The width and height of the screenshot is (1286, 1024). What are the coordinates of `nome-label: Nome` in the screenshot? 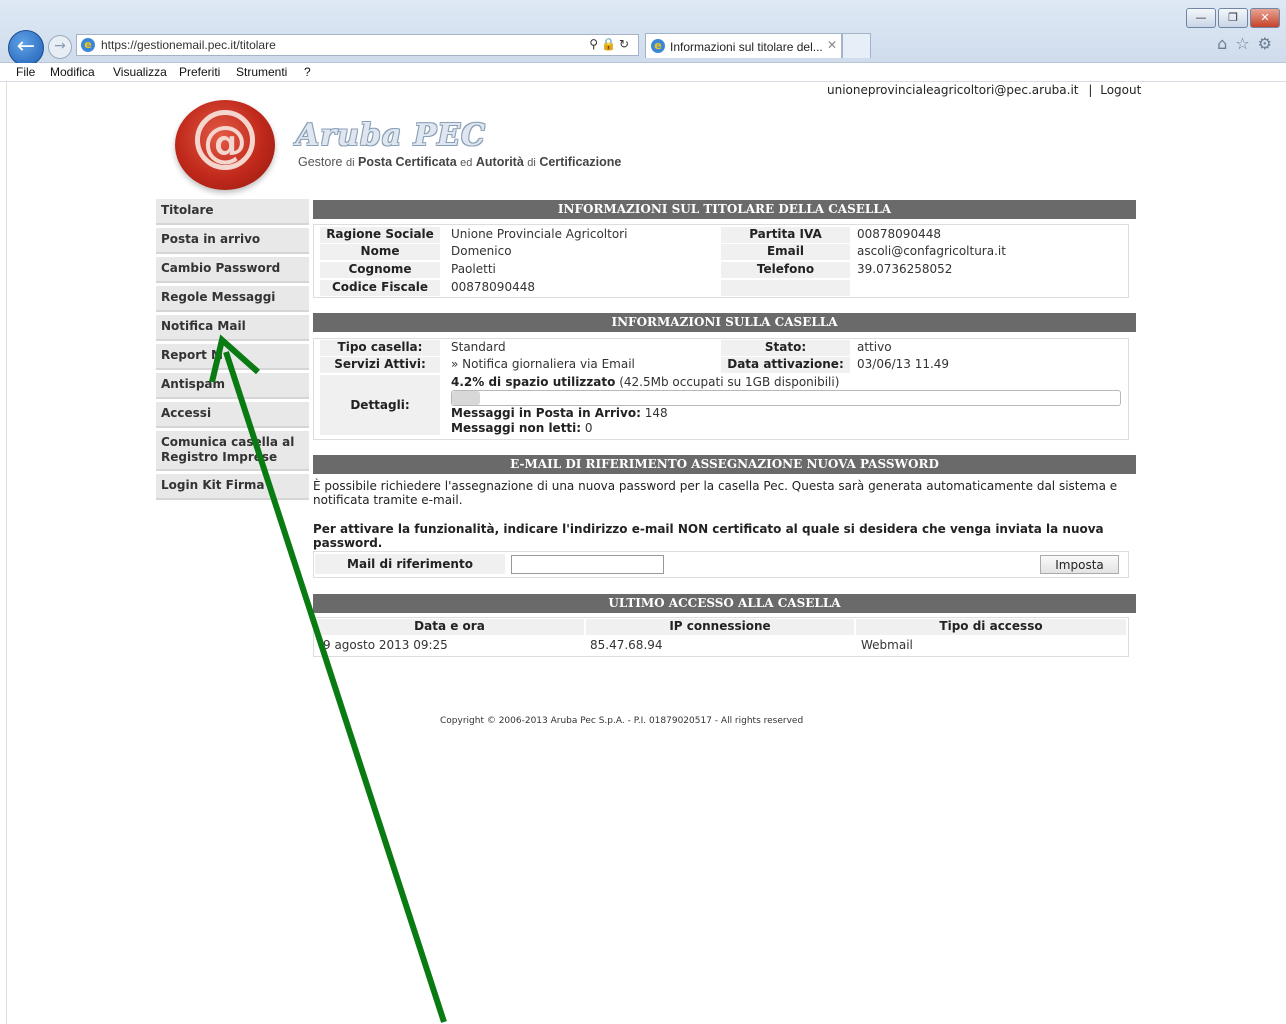 It's located at (380, 252).